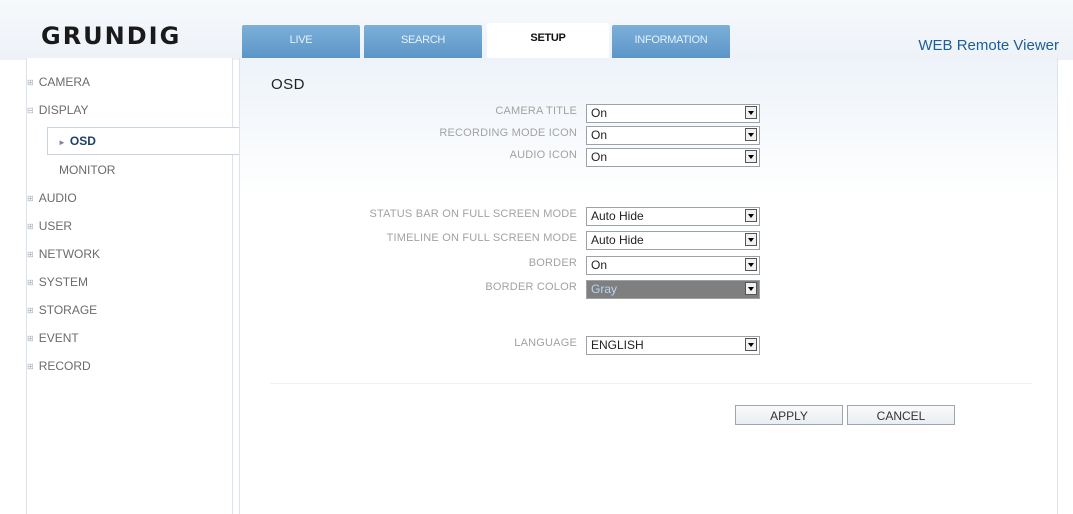 The height and width of the screenshot is (514, 1073). I want to click on sidebar-item-storage: ⊞ STORAGE, so click(62, 310).